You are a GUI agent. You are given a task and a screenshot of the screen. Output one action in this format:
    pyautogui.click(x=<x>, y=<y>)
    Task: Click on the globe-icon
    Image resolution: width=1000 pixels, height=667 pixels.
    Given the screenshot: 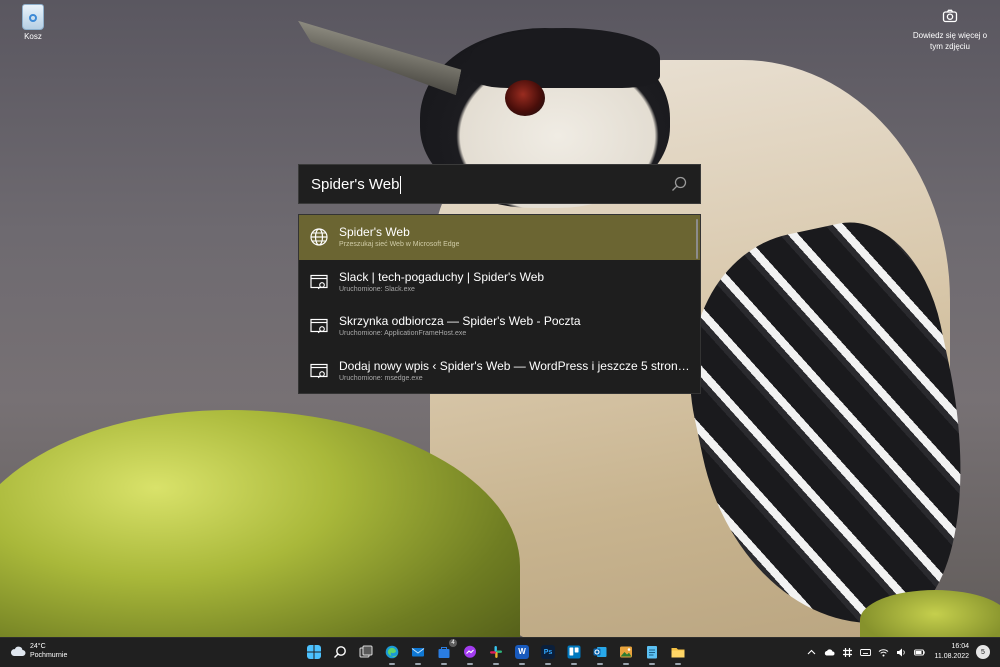 What is the action you would take?
    pyautogui.click(x=319, y=237)
    